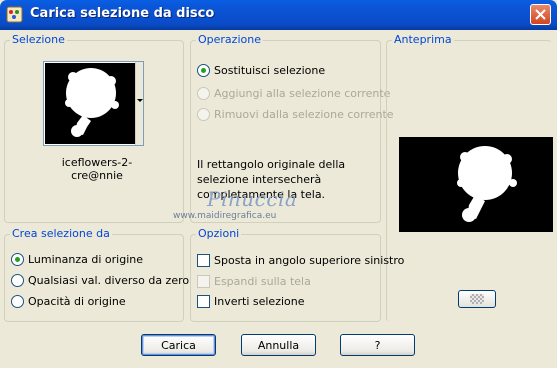 The width and height of the screenshot is (557, 368). Describe the element at coordinates (219, 233) in the screenshot. I see `opzioni-label: Opzioni` at that location.